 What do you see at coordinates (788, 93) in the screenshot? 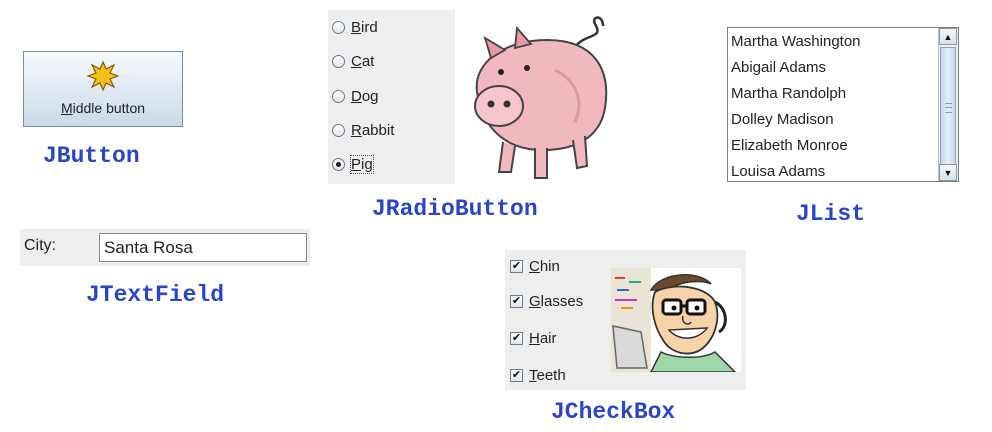
I see `list-item: Martha Randolph` at bounding box center [788, 93].